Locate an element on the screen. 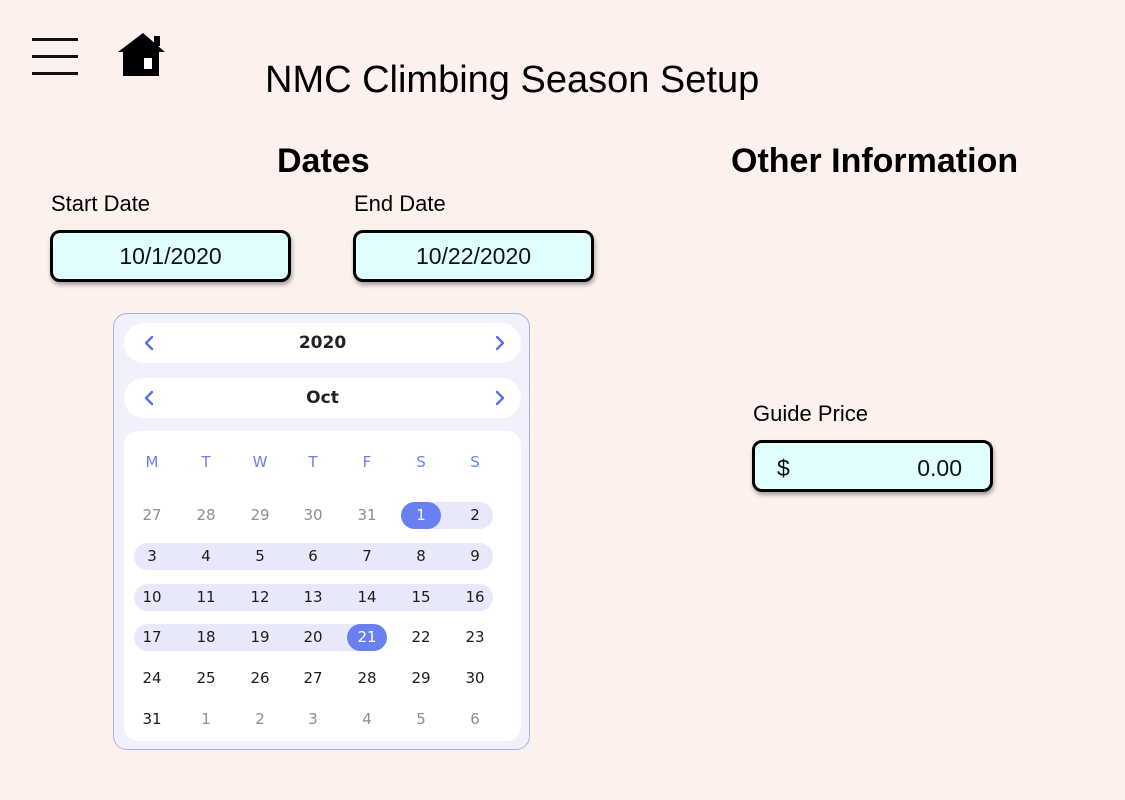 This screenshot has height=800, width=1125. end-date-label: End Date is located at coordinates (400, 203).